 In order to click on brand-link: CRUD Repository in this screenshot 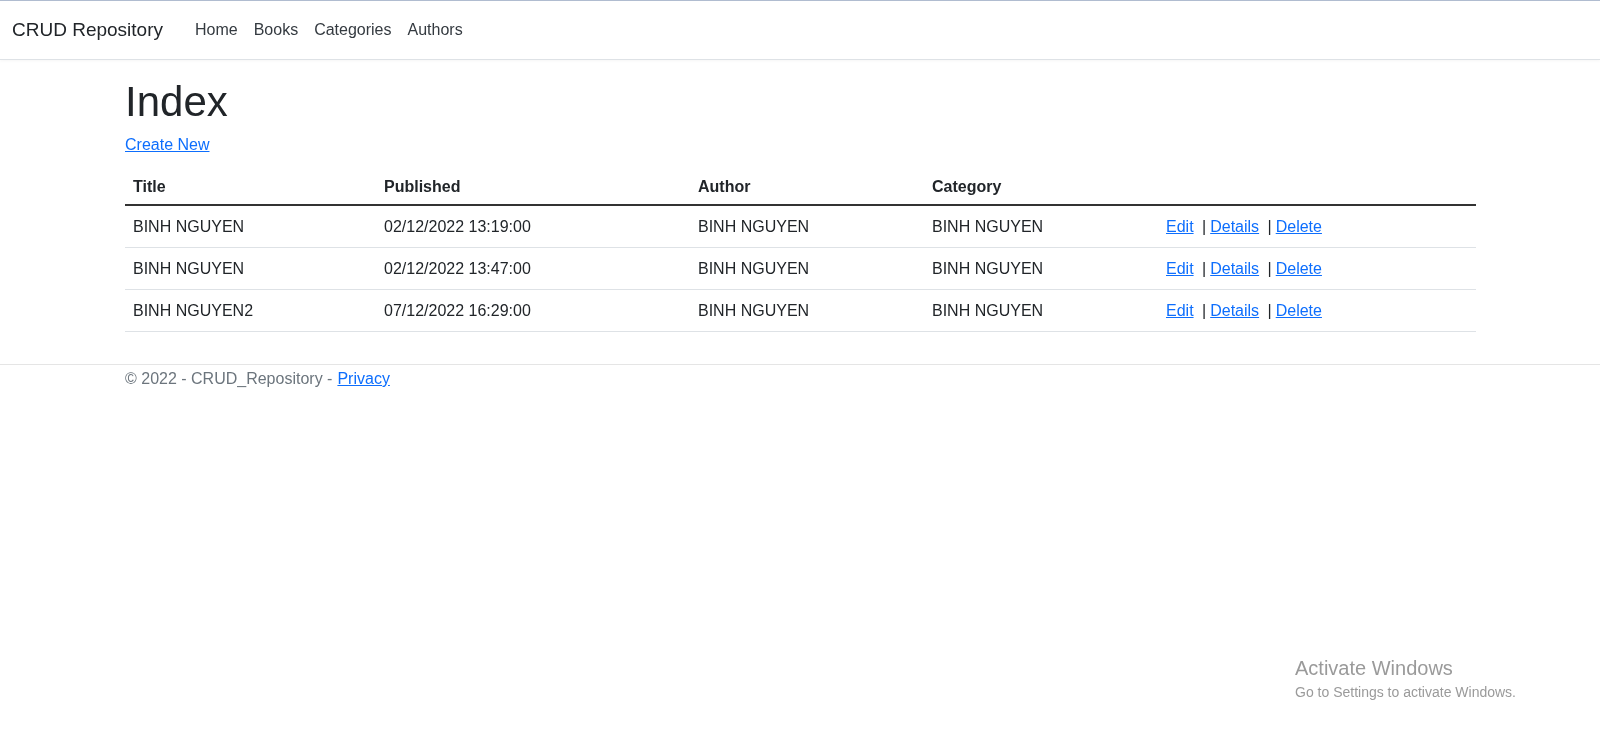, I will do `click(87, 30)`.